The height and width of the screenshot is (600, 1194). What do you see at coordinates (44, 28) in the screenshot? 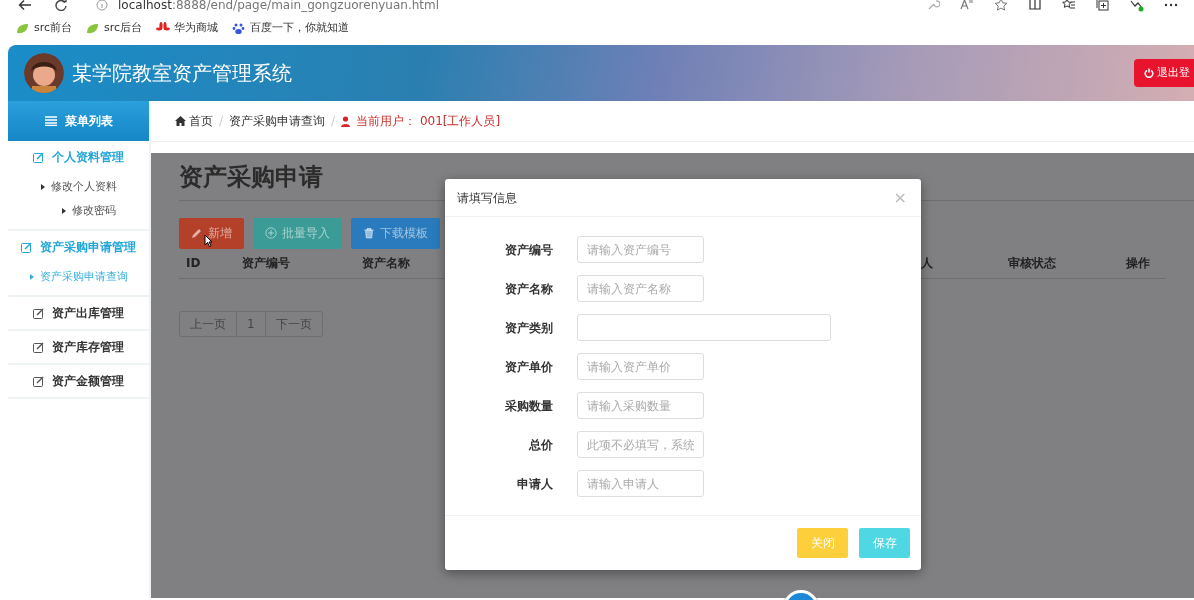
I see `bookmark: src前台` at bounding box center [44, 28].